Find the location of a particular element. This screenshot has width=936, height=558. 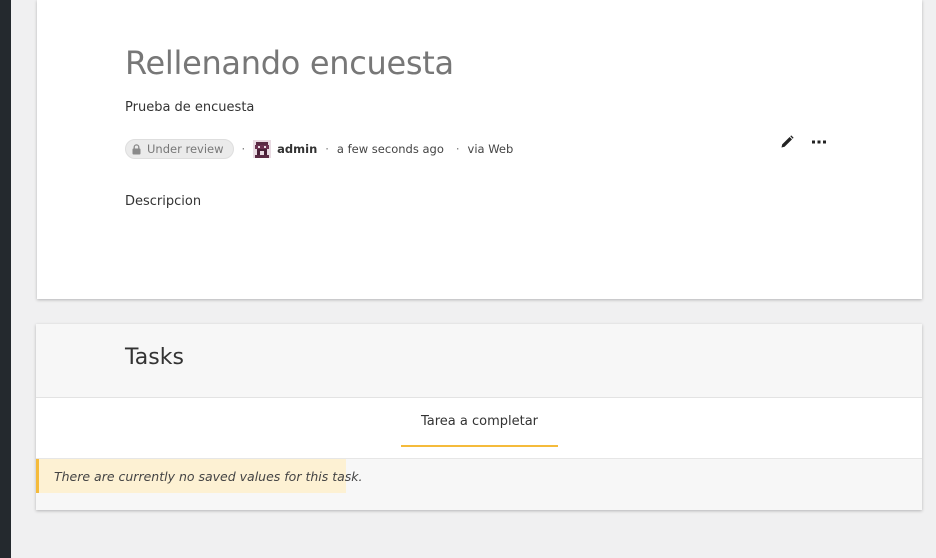

avatar is located at coordinates (262, 149).